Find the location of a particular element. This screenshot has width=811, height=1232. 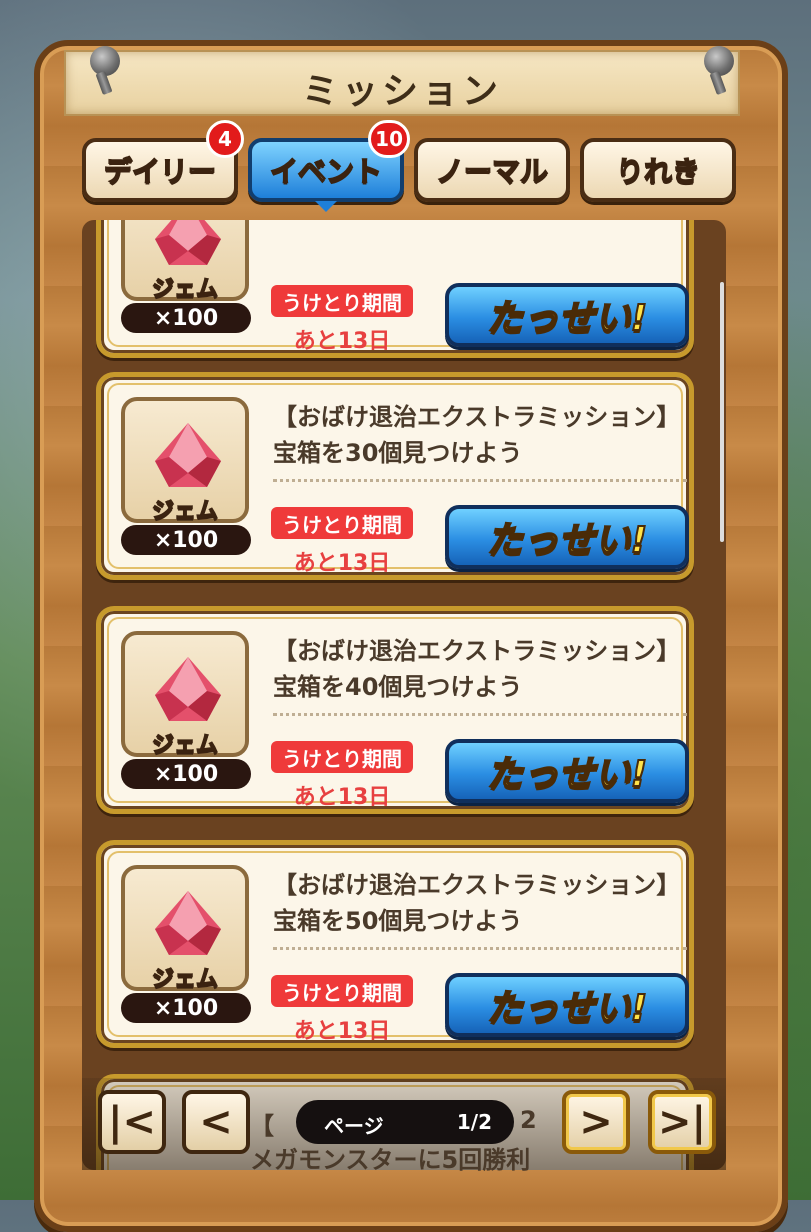

tab-label: りれき is located at coordinates (658, 171).